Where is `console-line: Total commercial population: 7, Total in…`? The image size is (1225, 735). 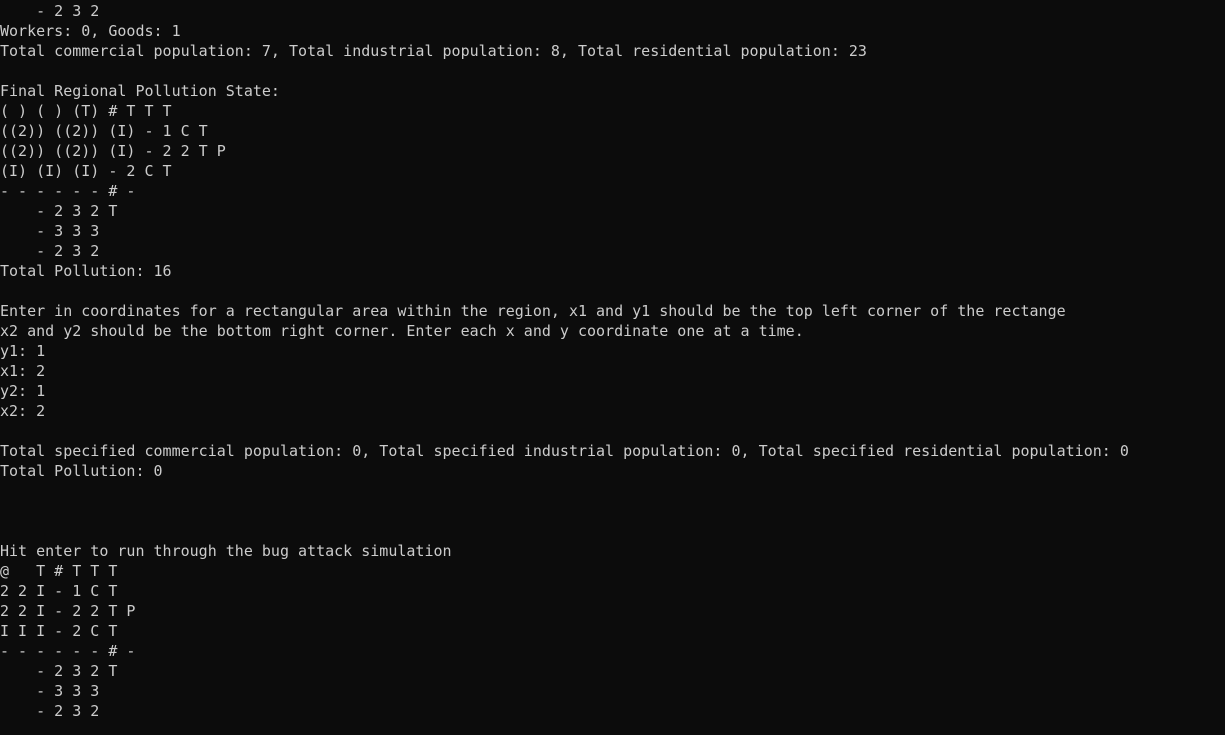
console-line: Total commercial population: 7, Total in… is located at coordinates (433, 51).